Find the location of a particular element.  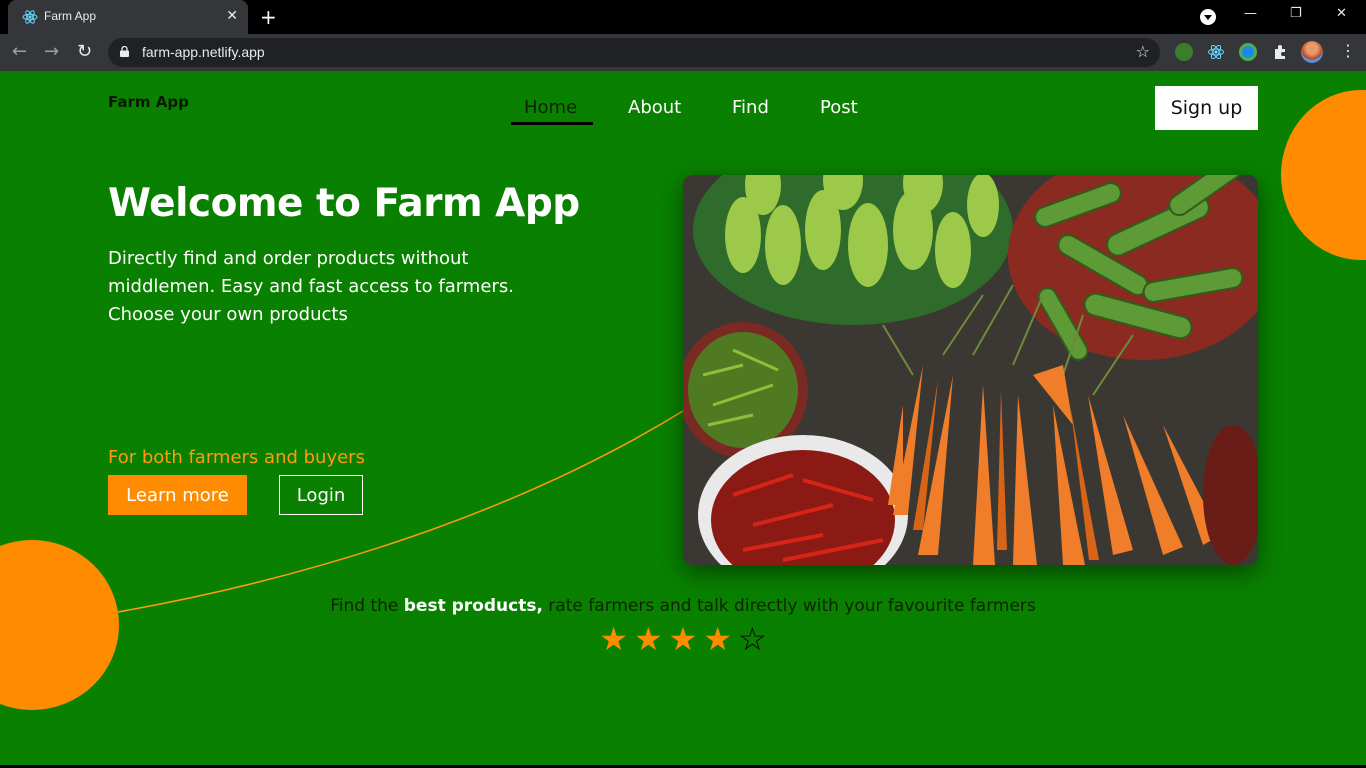

avatar is located at coordinates (1312, 52).